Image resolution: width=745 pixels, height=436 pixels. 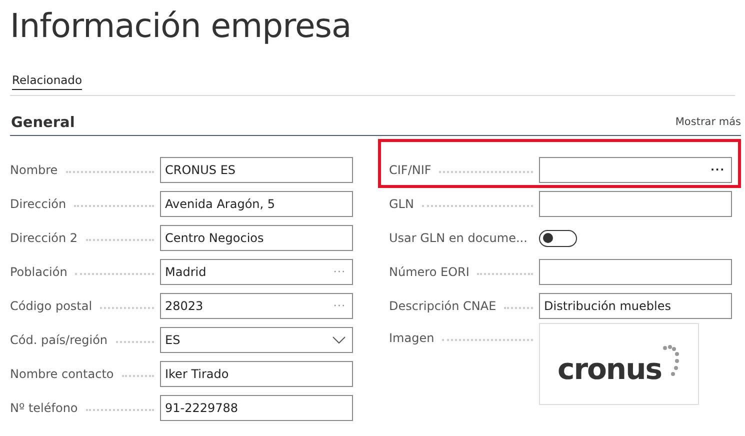 I want to click on field-value: Madrid, so click(x=185, y=272).